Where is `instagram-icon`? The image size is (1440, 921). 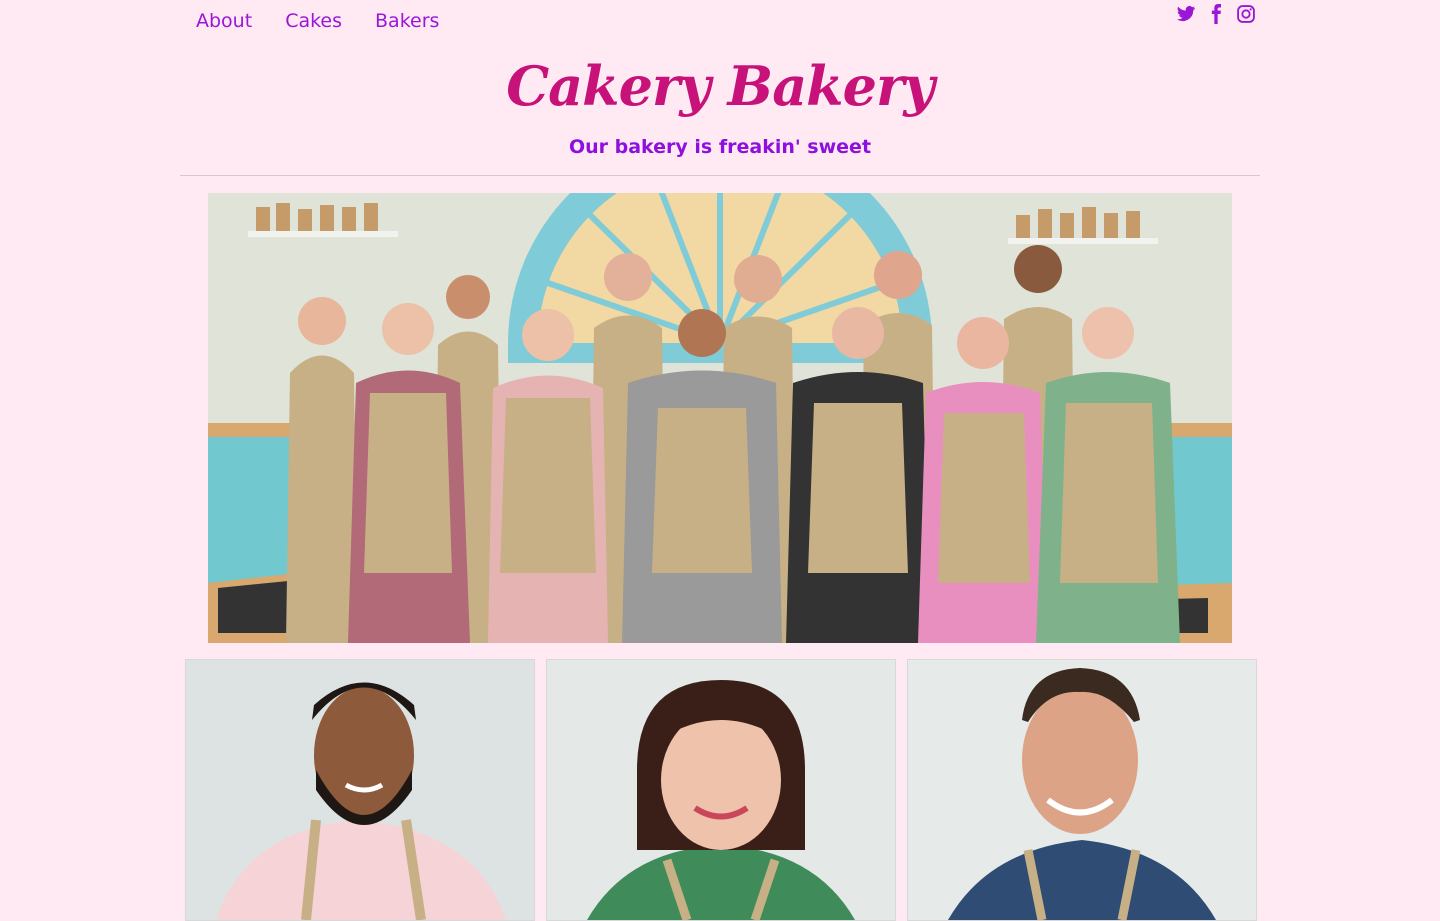
instagram-icon is located at coordinates (1246, 14).